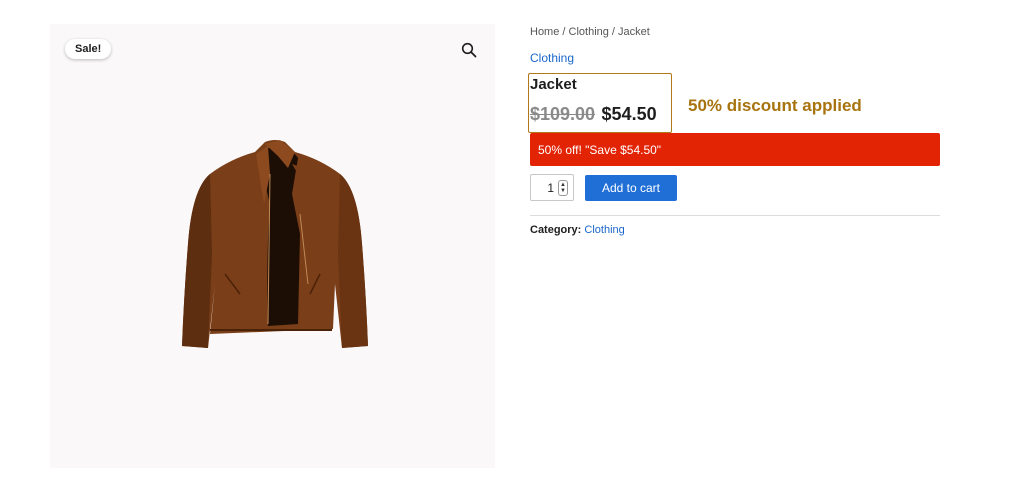 This screenshot has width=1024, height=486. Describe the element at coordinates (275, 245) in the screenshot. I see `jacket-image` at that location.